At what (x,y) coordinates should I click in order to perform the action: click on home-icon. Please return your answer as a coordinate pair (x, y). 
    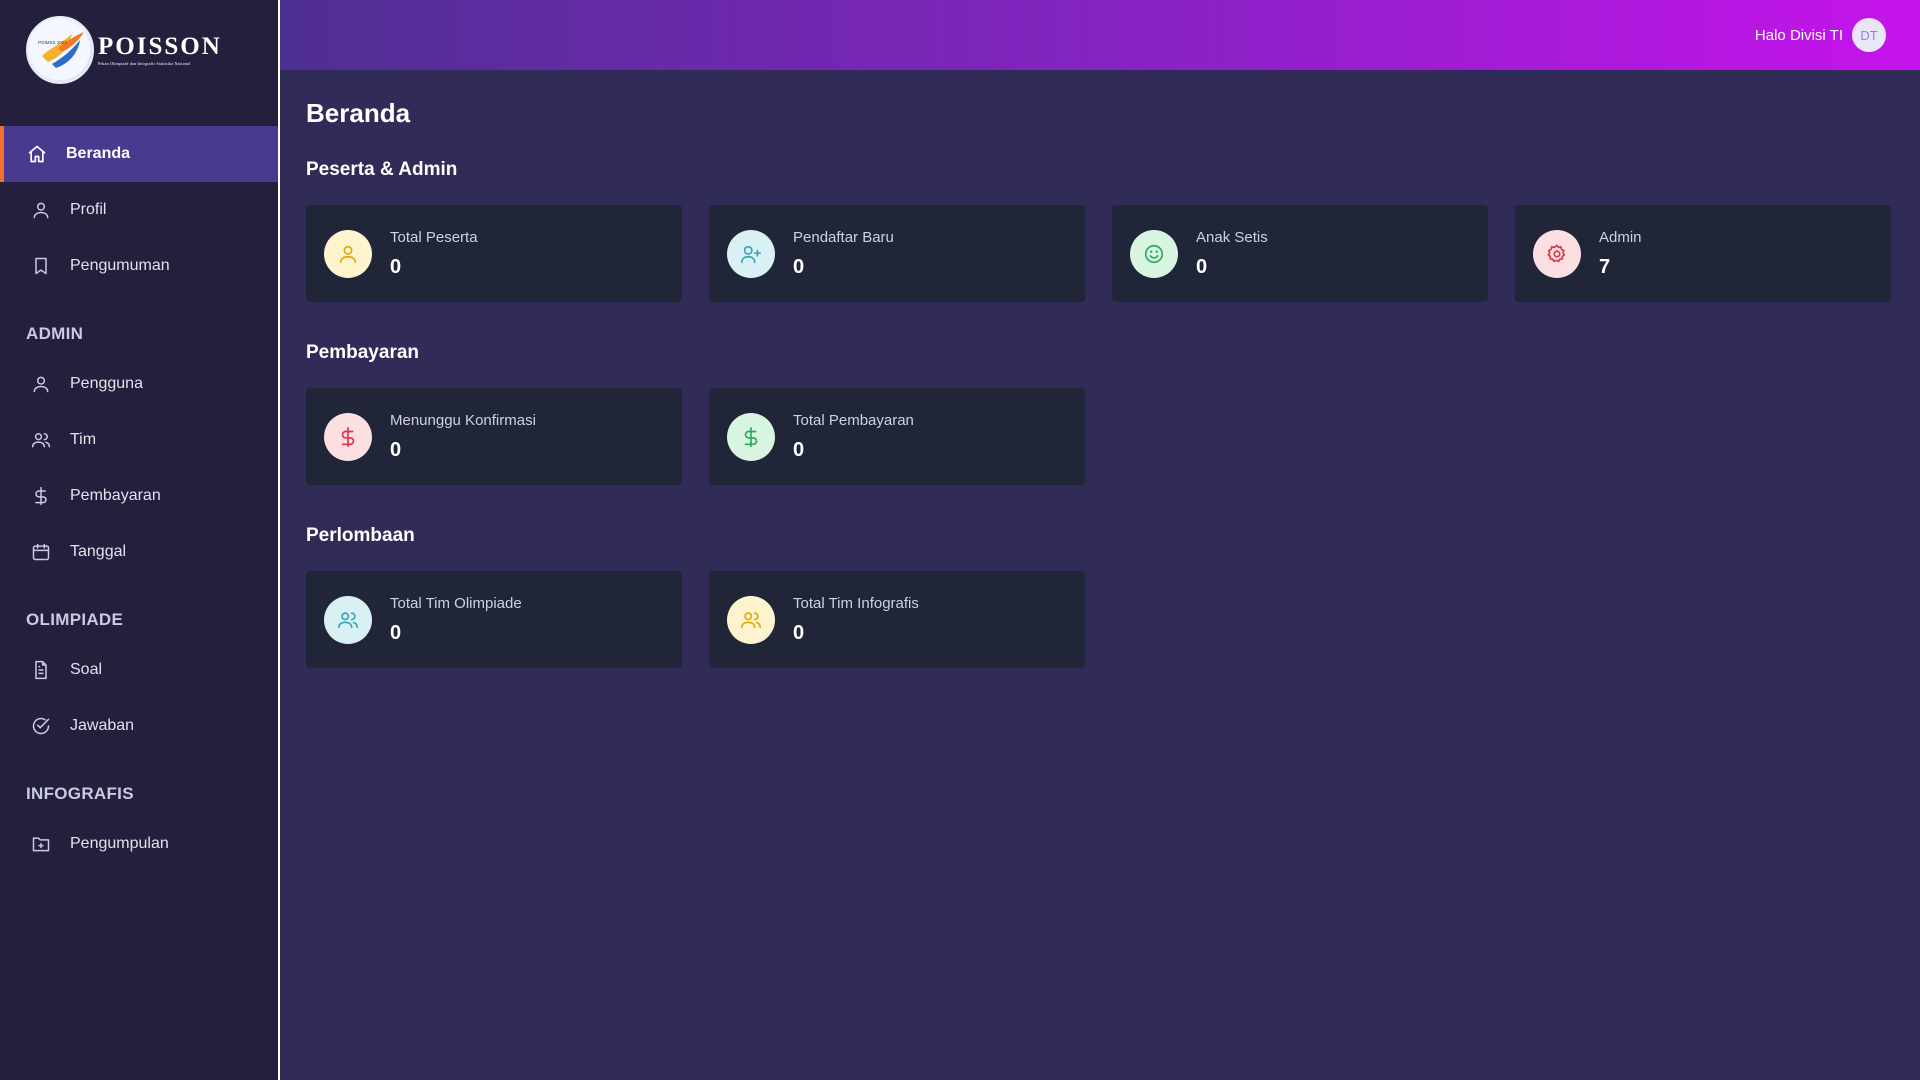
    Looking at the image, I should click on (37, 154).